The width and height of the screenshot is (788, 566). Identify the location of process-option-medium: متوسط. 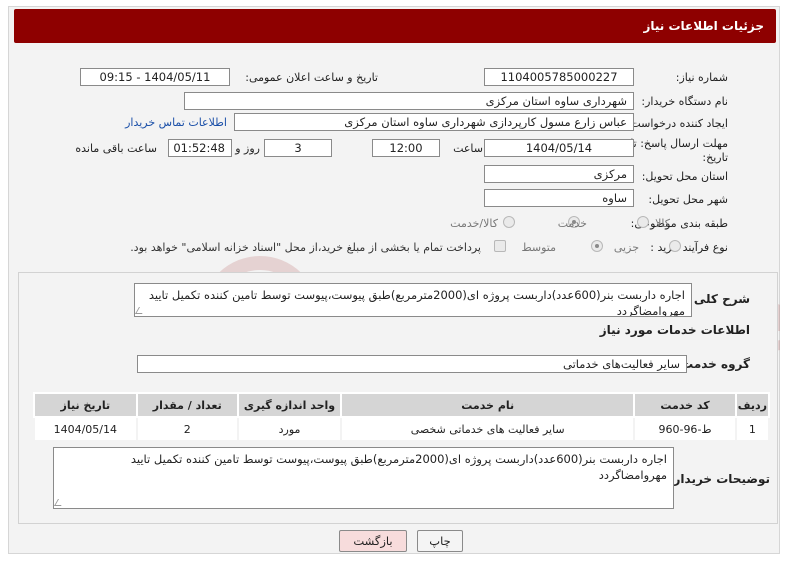
(538, 247).